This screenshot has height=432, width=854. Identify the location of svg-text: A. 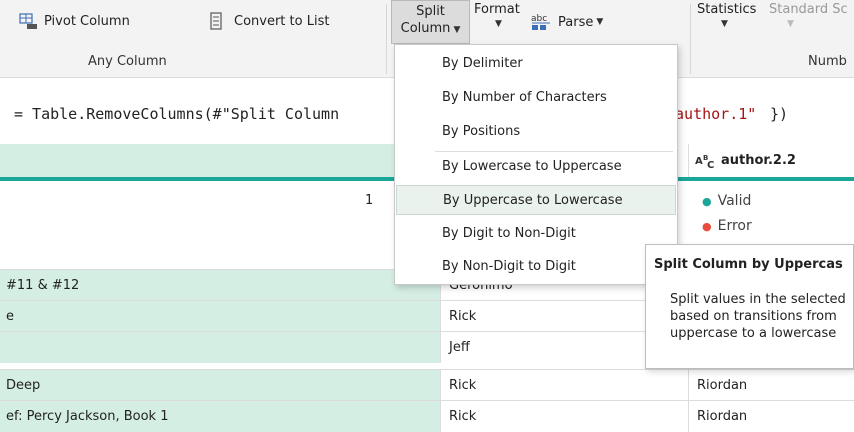
(699, 161).